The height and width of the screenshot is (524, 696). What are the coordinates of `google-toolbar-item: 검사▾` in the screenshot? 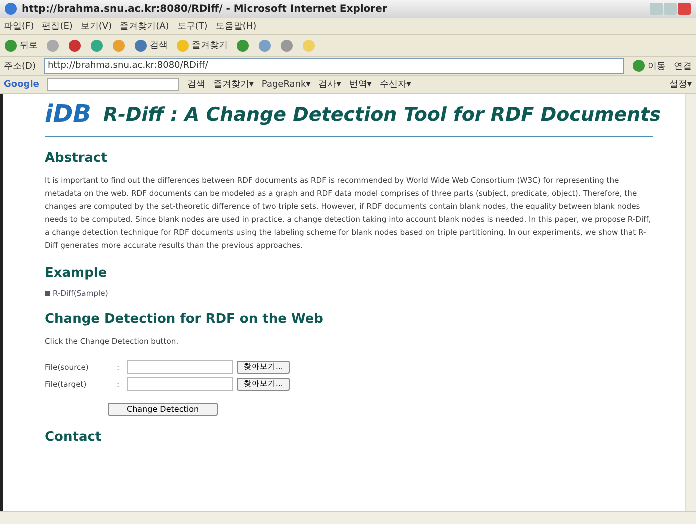 It's located at (330, 84).